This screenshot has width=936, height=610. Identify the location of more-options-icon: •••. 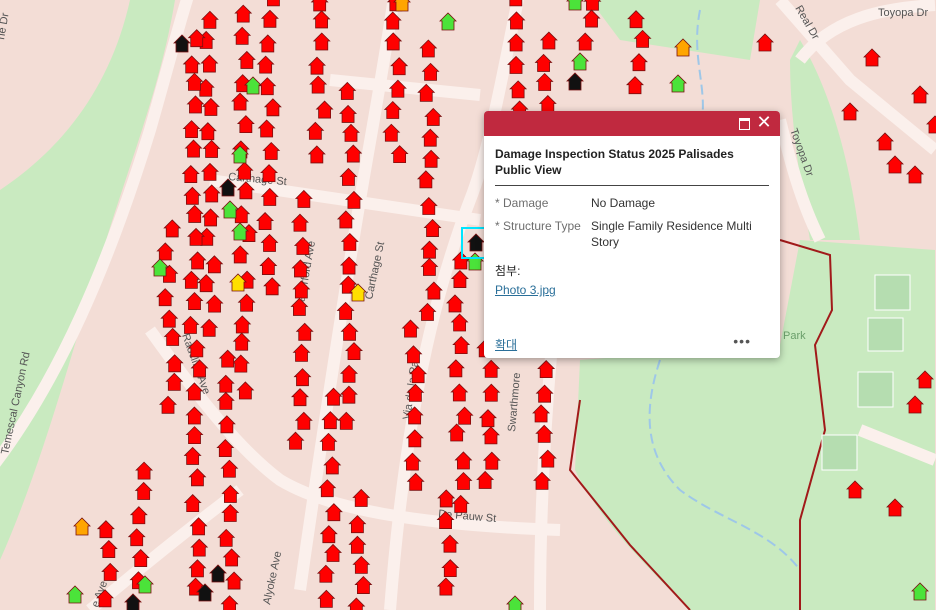
(742, 341).